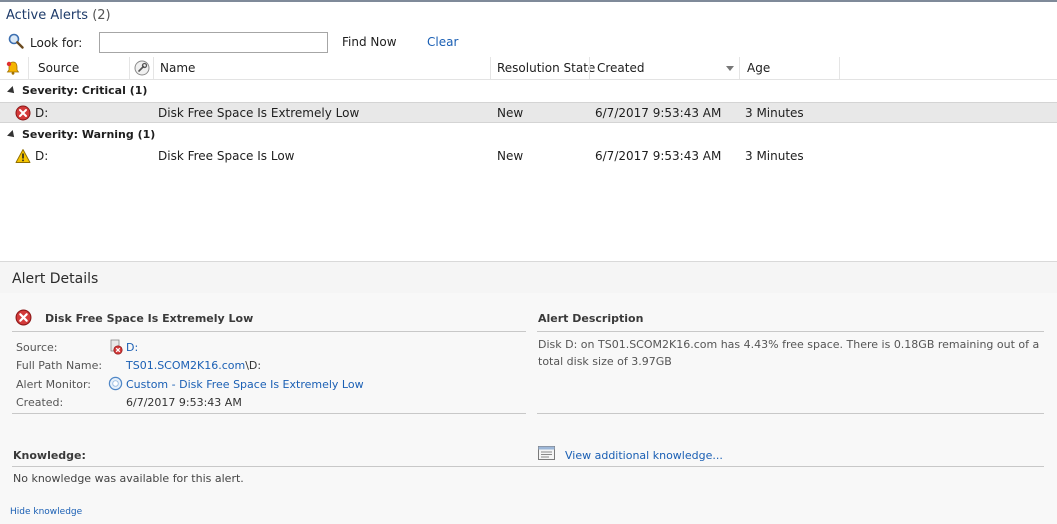  What do you see at coordinates (185, 365) in the screenshot?
I see `full-path-link: TS01.SCOM2K16.com` at bounding box center [185, 365].